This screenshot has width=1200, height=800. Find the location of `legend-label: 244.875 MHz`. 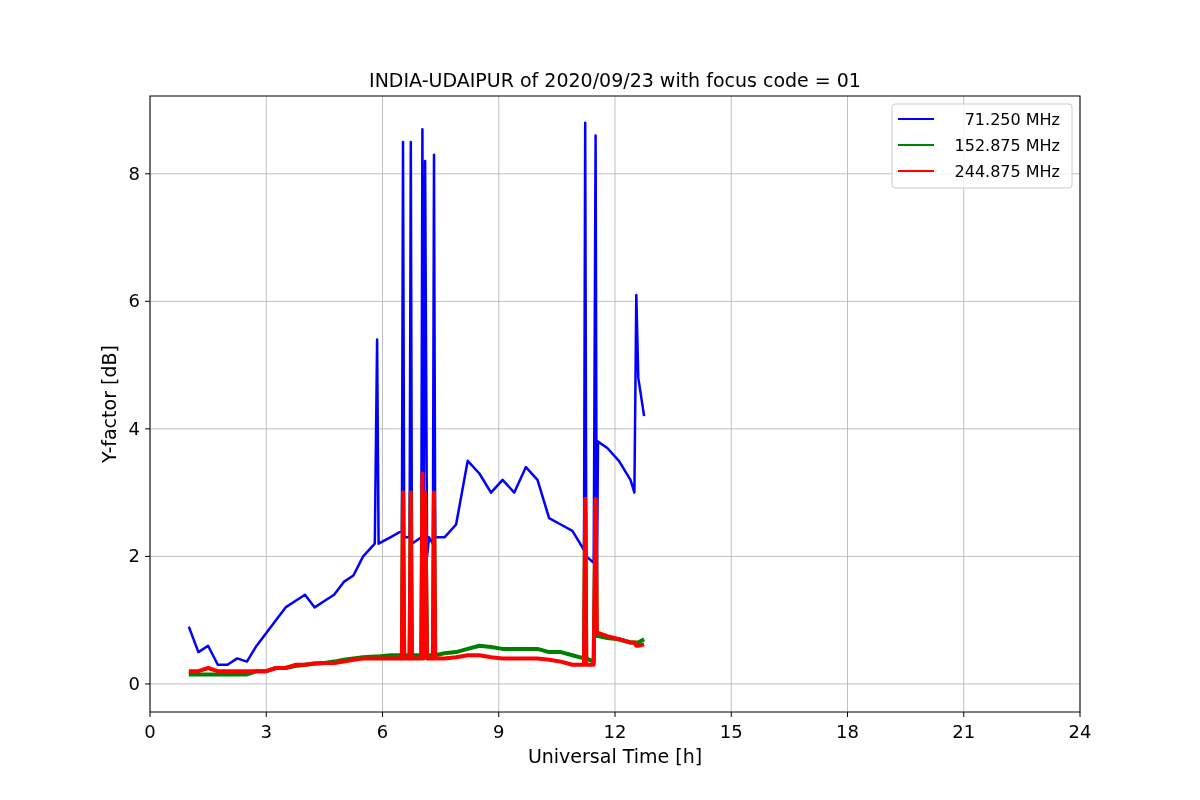

legend-label: 244.875 MHz is located at coordinates (1007, 171).